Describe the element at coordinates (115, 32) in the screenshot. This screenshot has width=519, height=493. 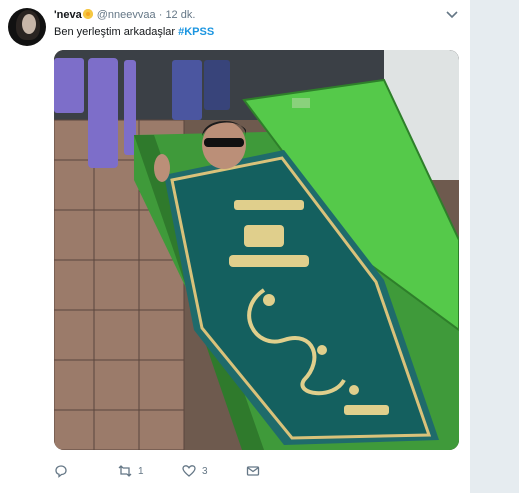
I see `tweet-body: Ben yerleştim arkadaşlar` at that location.